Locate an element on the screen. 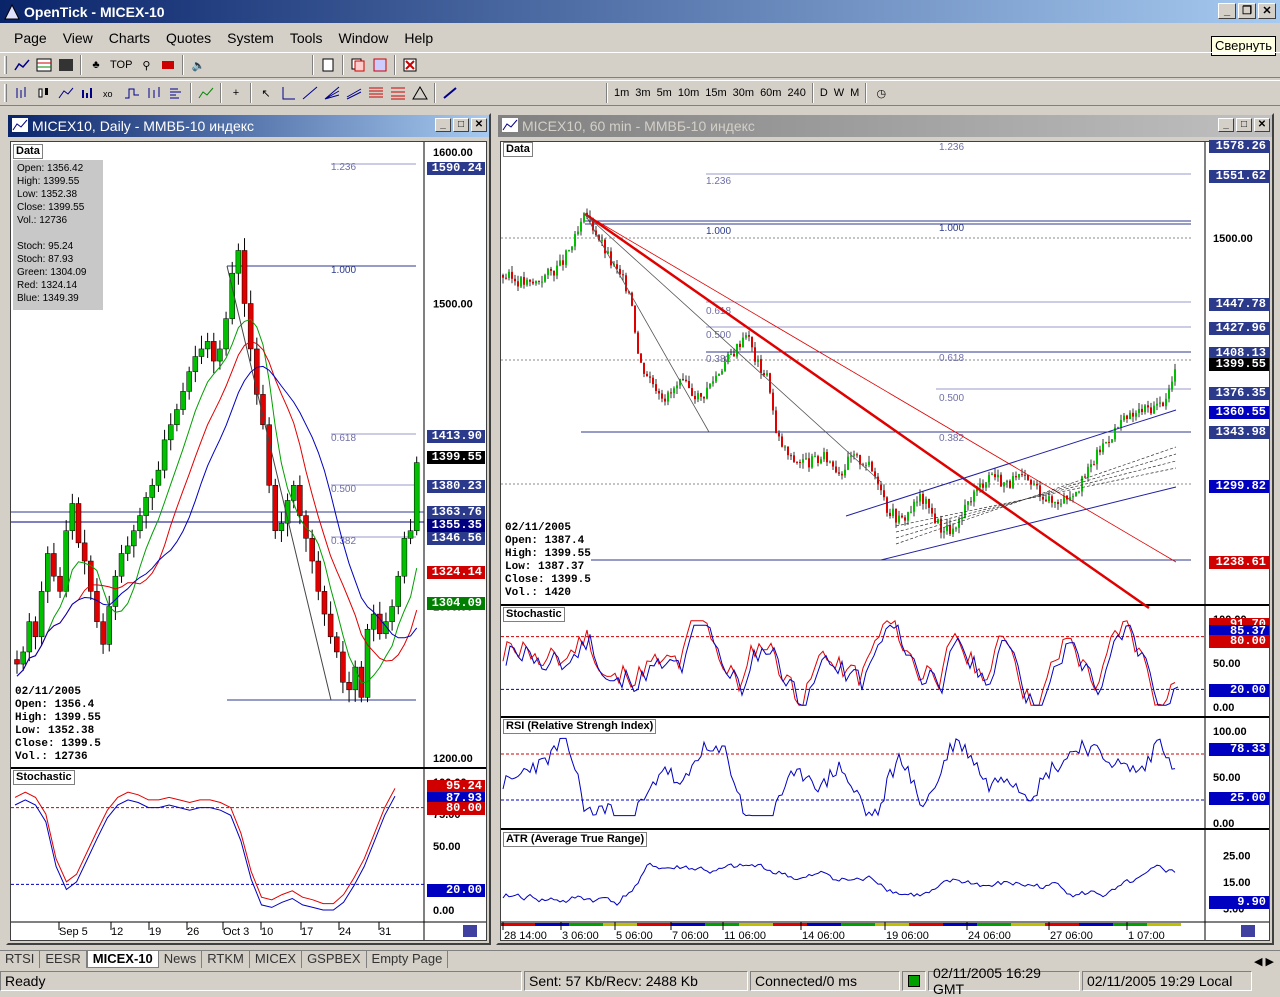 Image resolution: width=1280 pixels, height=997 pixels. vertical-line-icon is located at coordinates (288, 93).